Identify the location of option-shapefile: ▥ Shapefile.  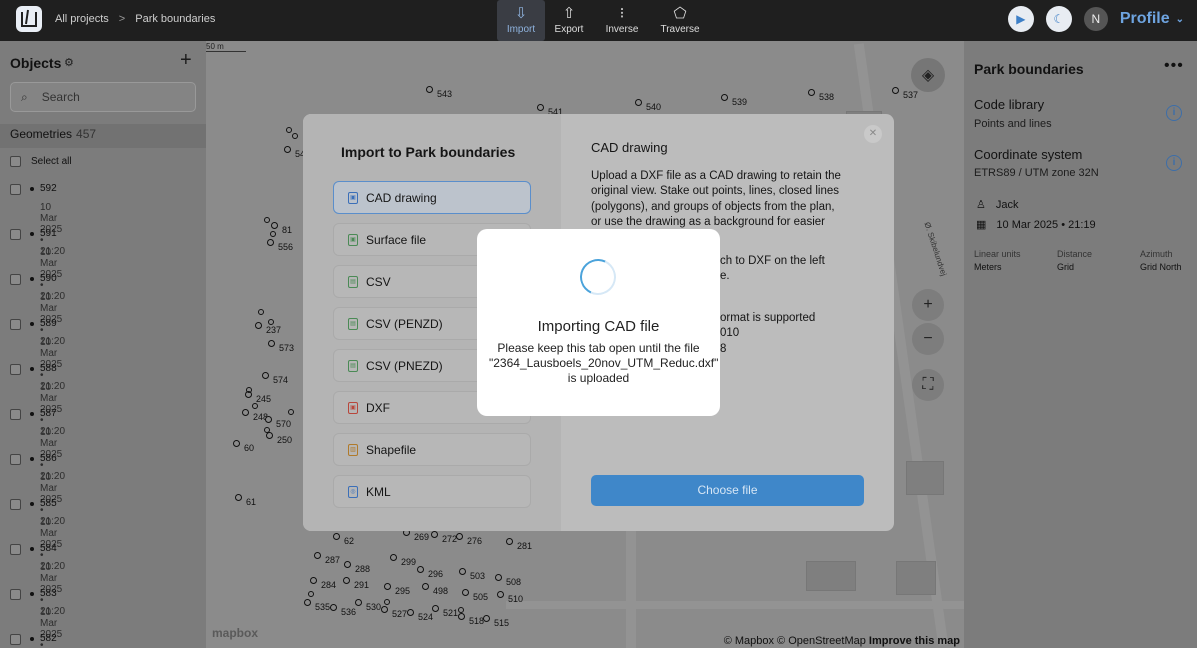
(432, 449).